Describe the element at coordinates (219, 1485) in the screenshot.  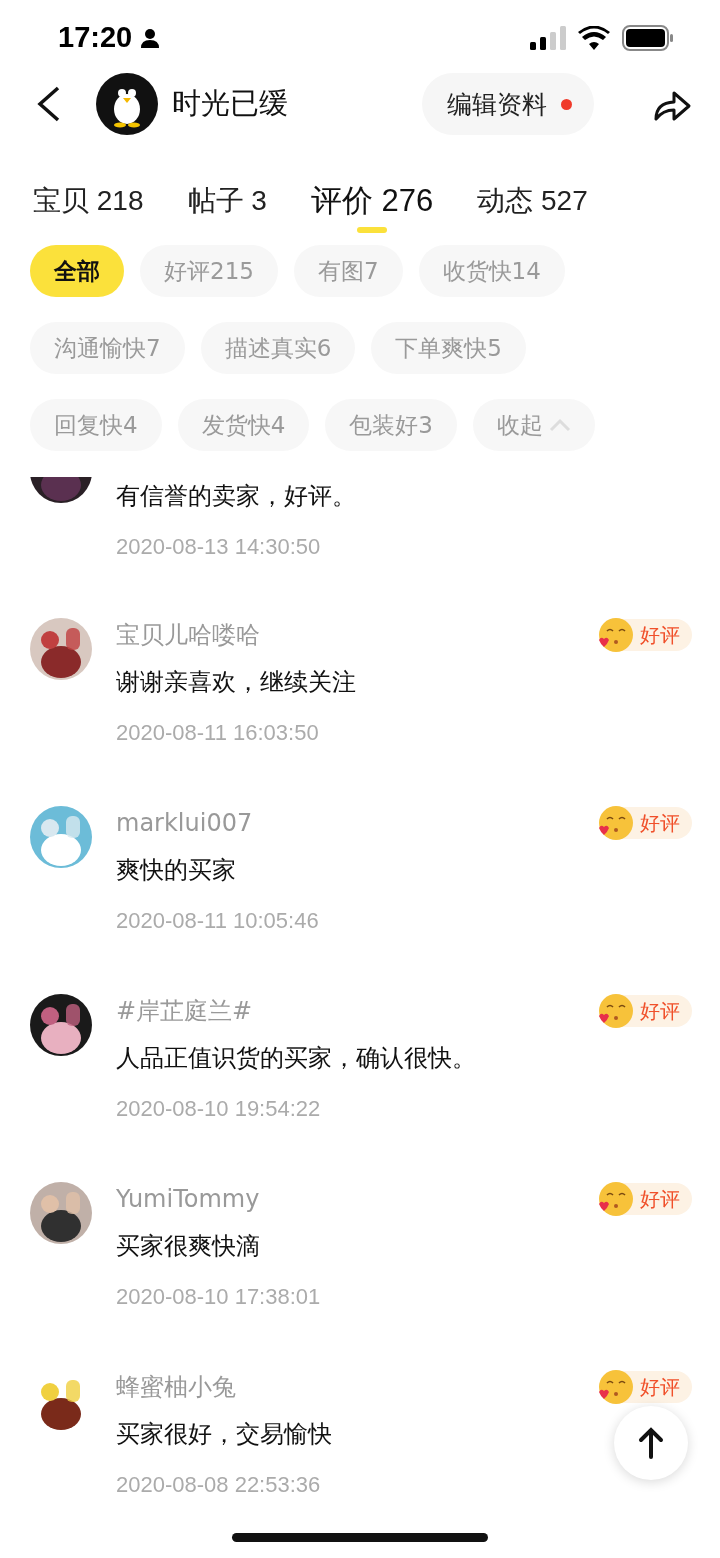
I see `review-date: 2020-08-08 22:53:36` at that location.